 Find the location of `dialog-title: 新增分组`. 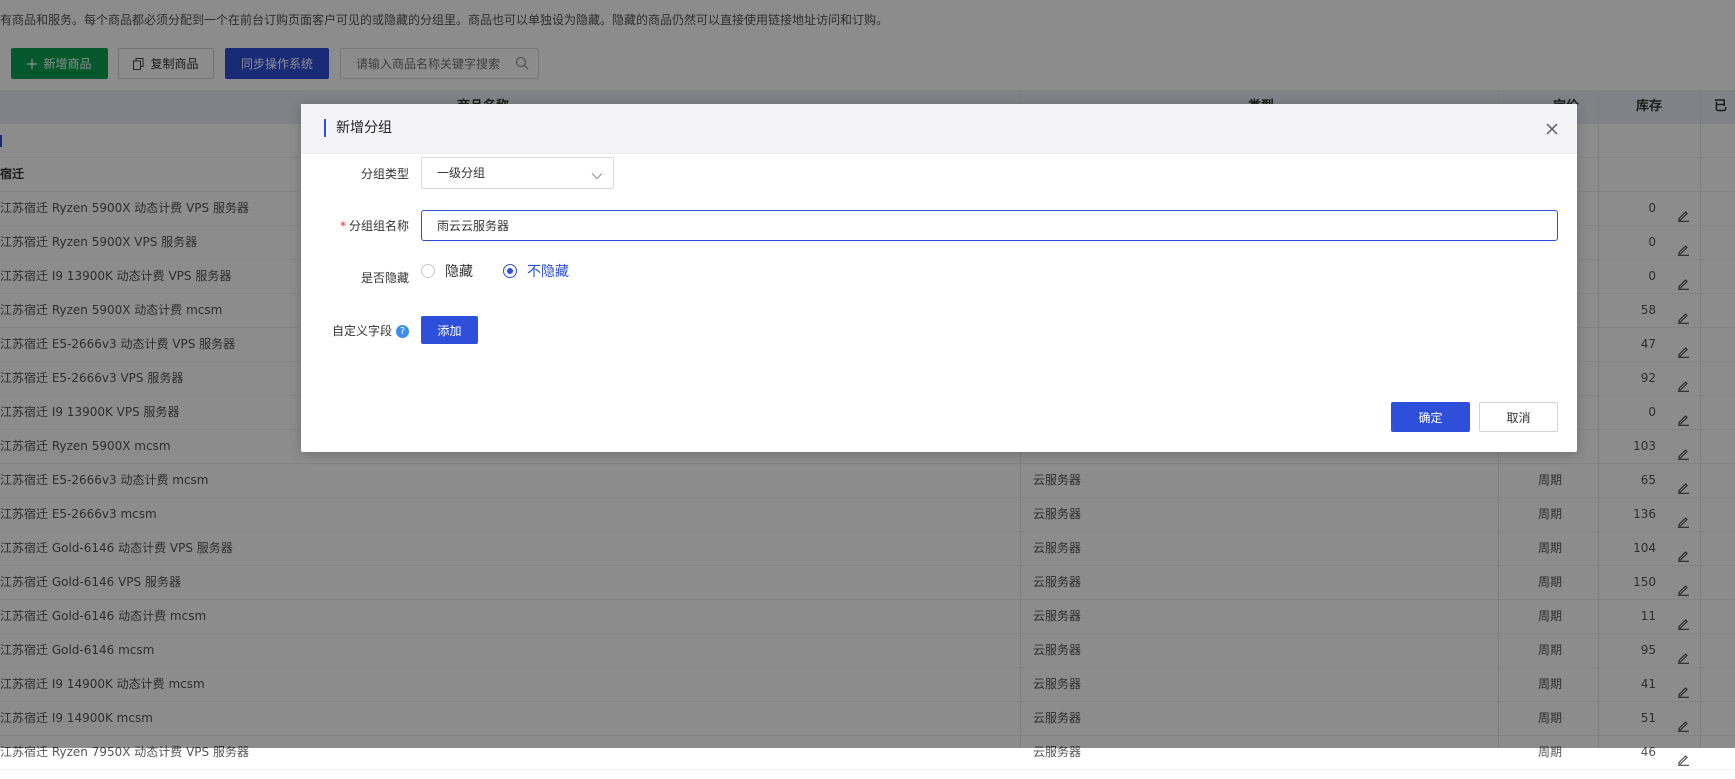

dialog-title: 新增分组 is located at coordinates (358, 128).